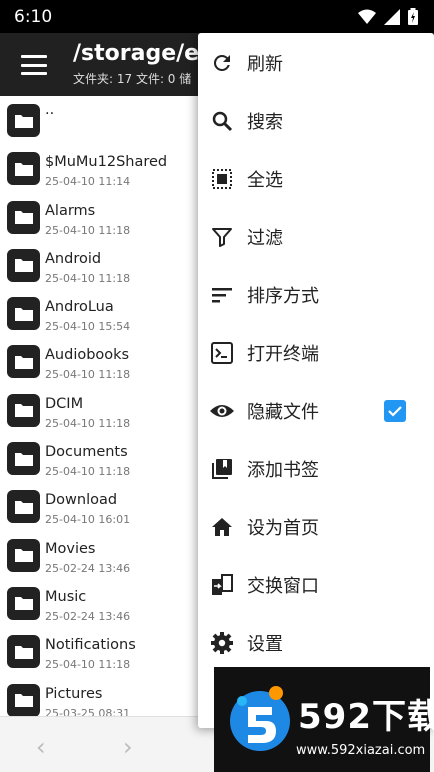 The height and width of the screenshot is (772, 434). What do you see at coordinates (283, 528) in the screenshot?
I see `menu-item-label: 设为首页` at bounding box center [283, 528].